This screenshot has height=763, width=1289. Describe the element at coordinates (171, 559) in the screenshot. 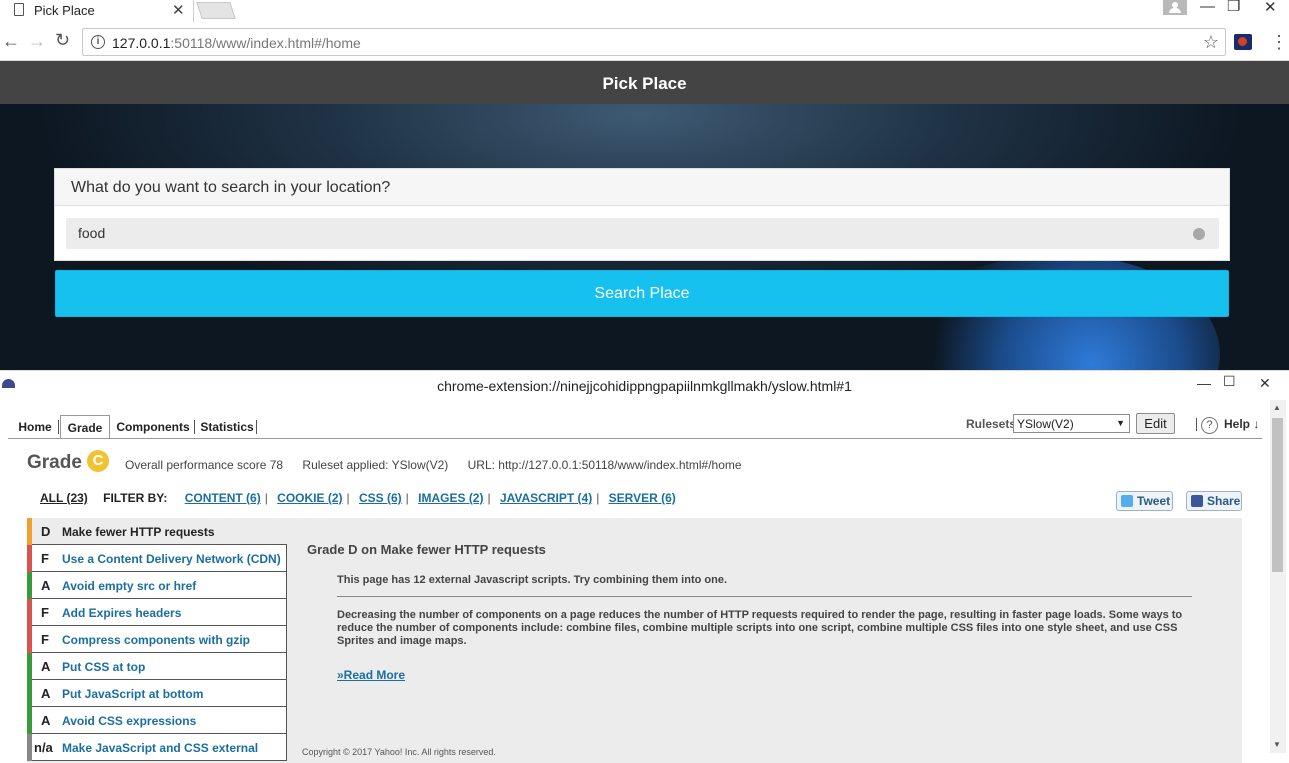

I see `rule-label: Use a Content Delivery Network (CDN)` at that location.